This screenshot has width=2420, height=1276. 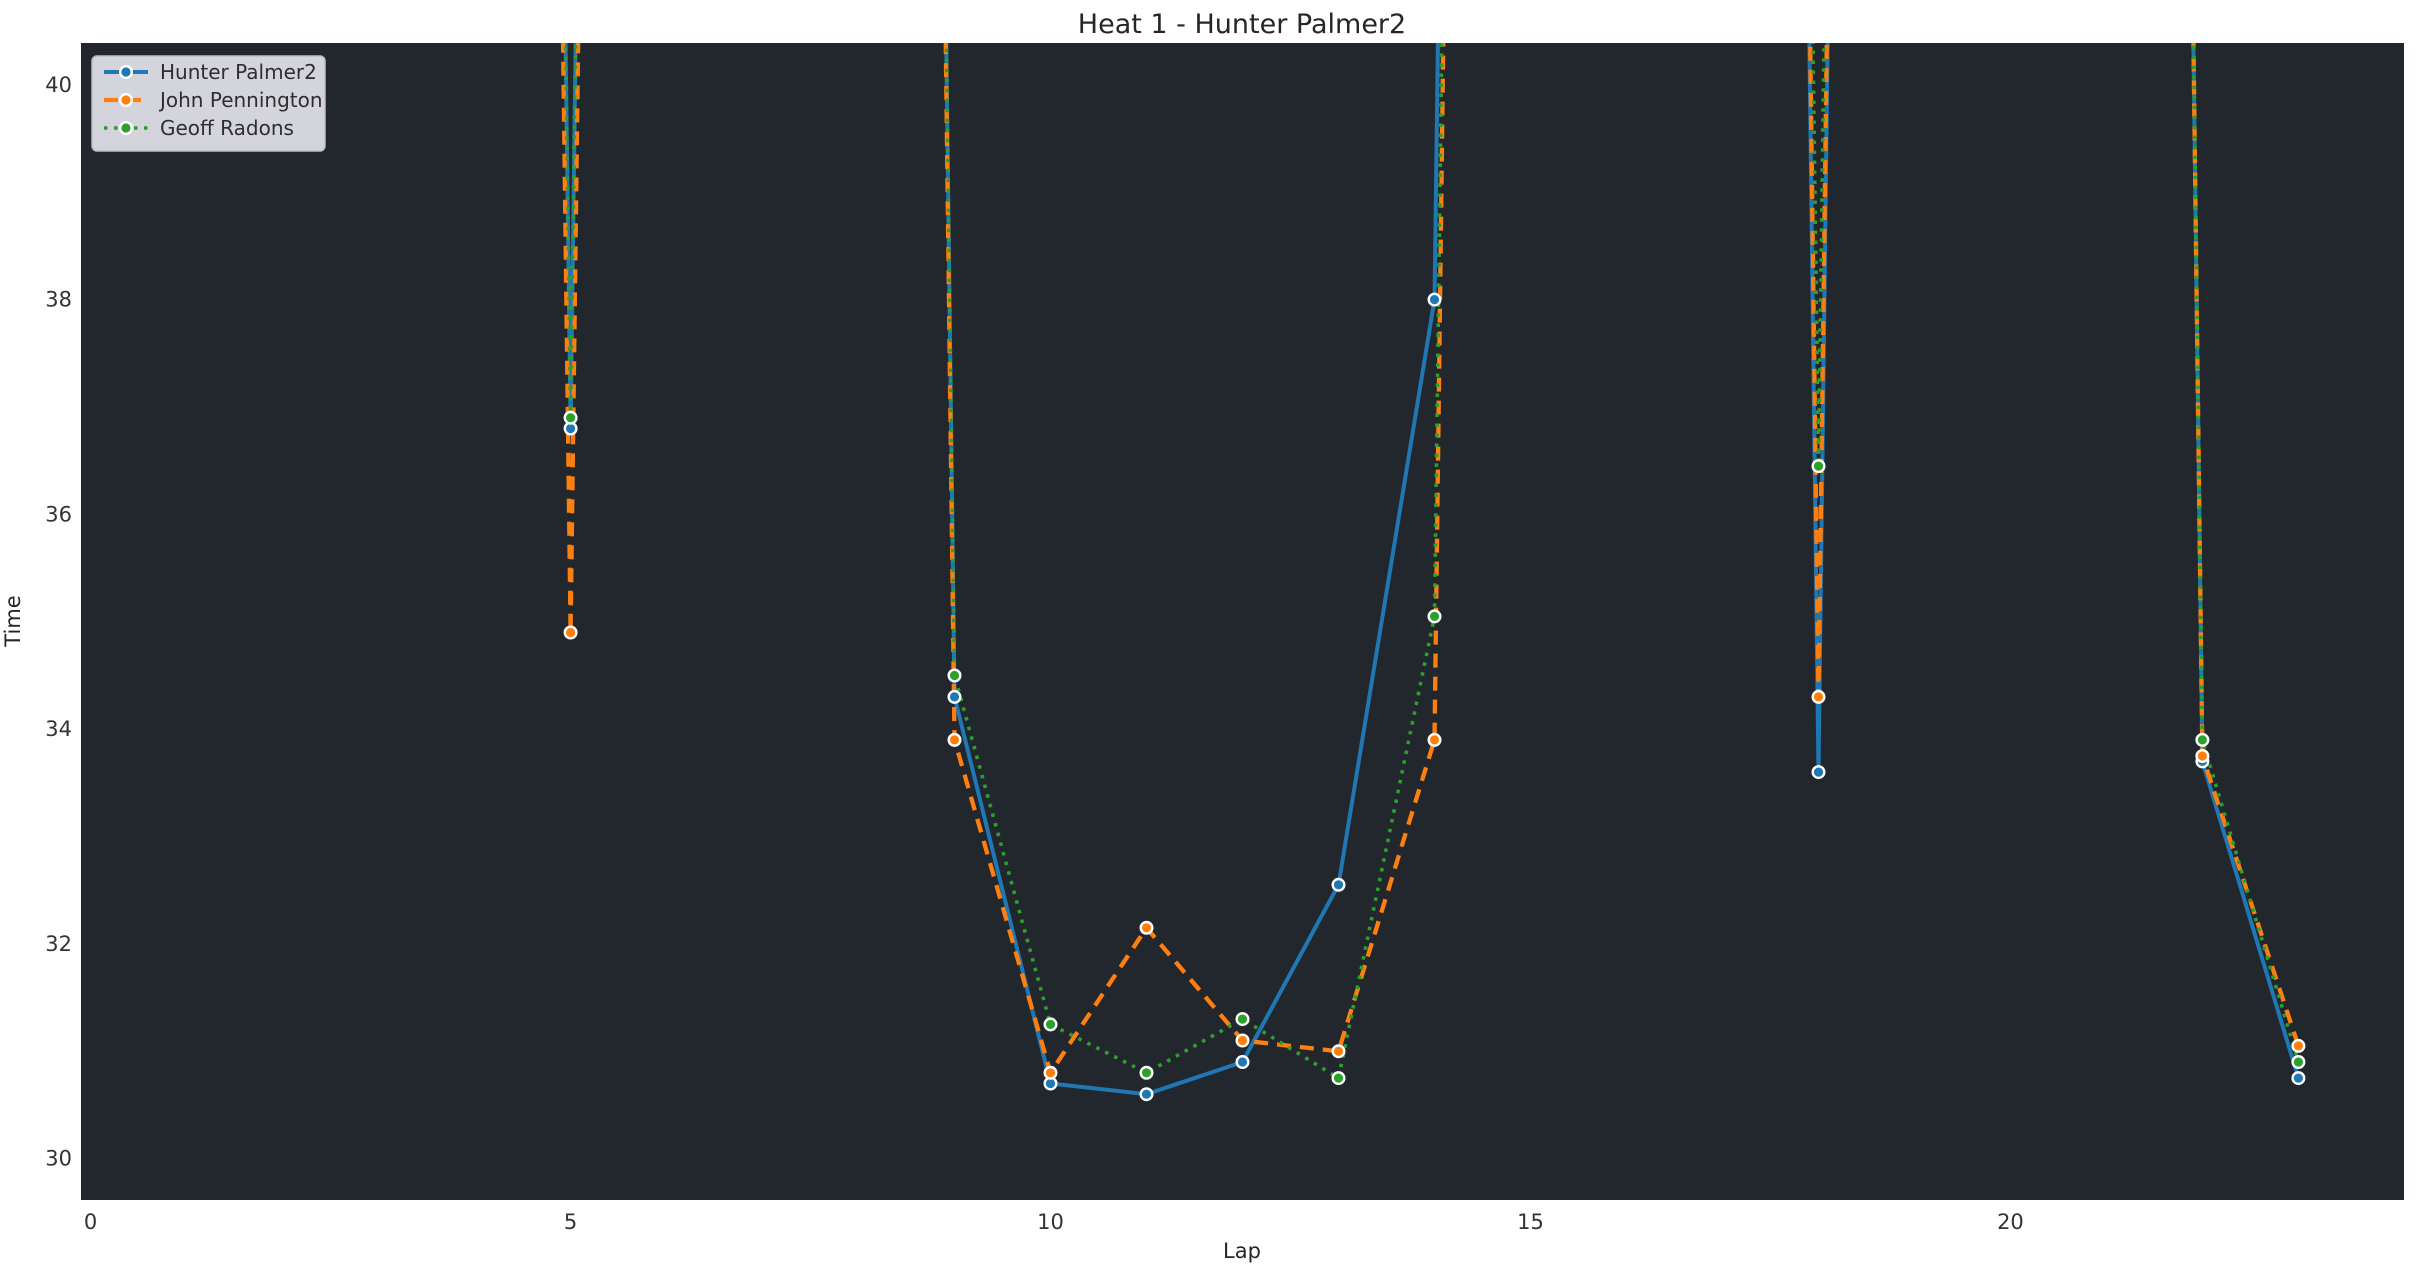 I want to click on x-axis-ticks: 0 5 10 15 20, so click(x=1054, y=1222).